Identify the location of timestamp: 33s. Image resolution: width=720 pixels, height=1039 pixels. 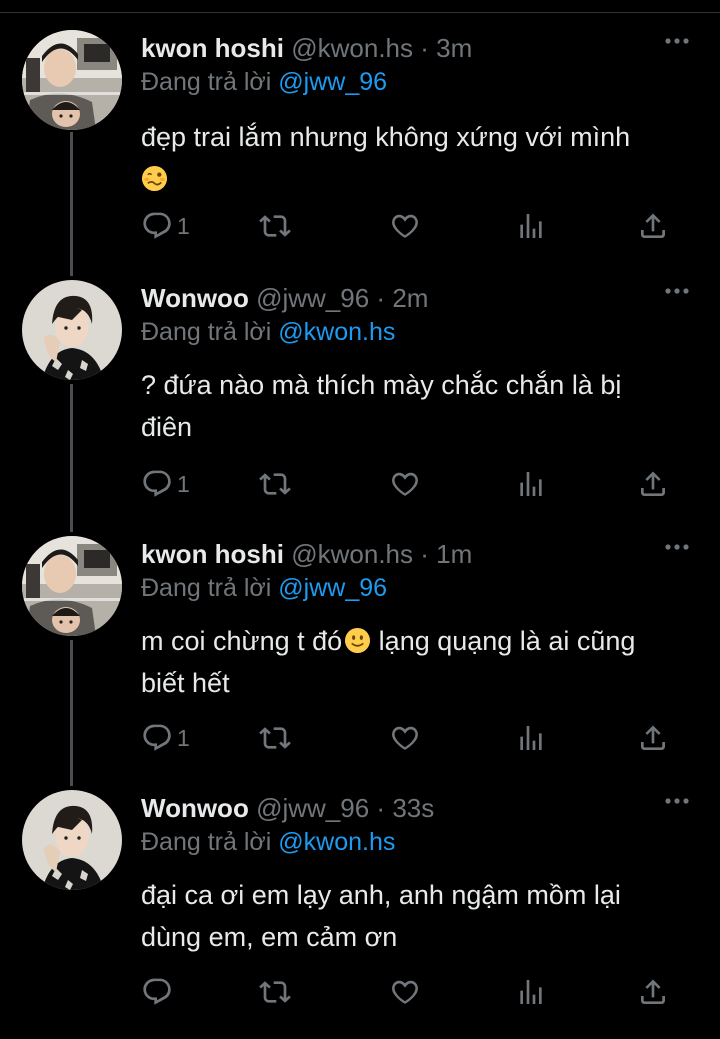
(413, 808).